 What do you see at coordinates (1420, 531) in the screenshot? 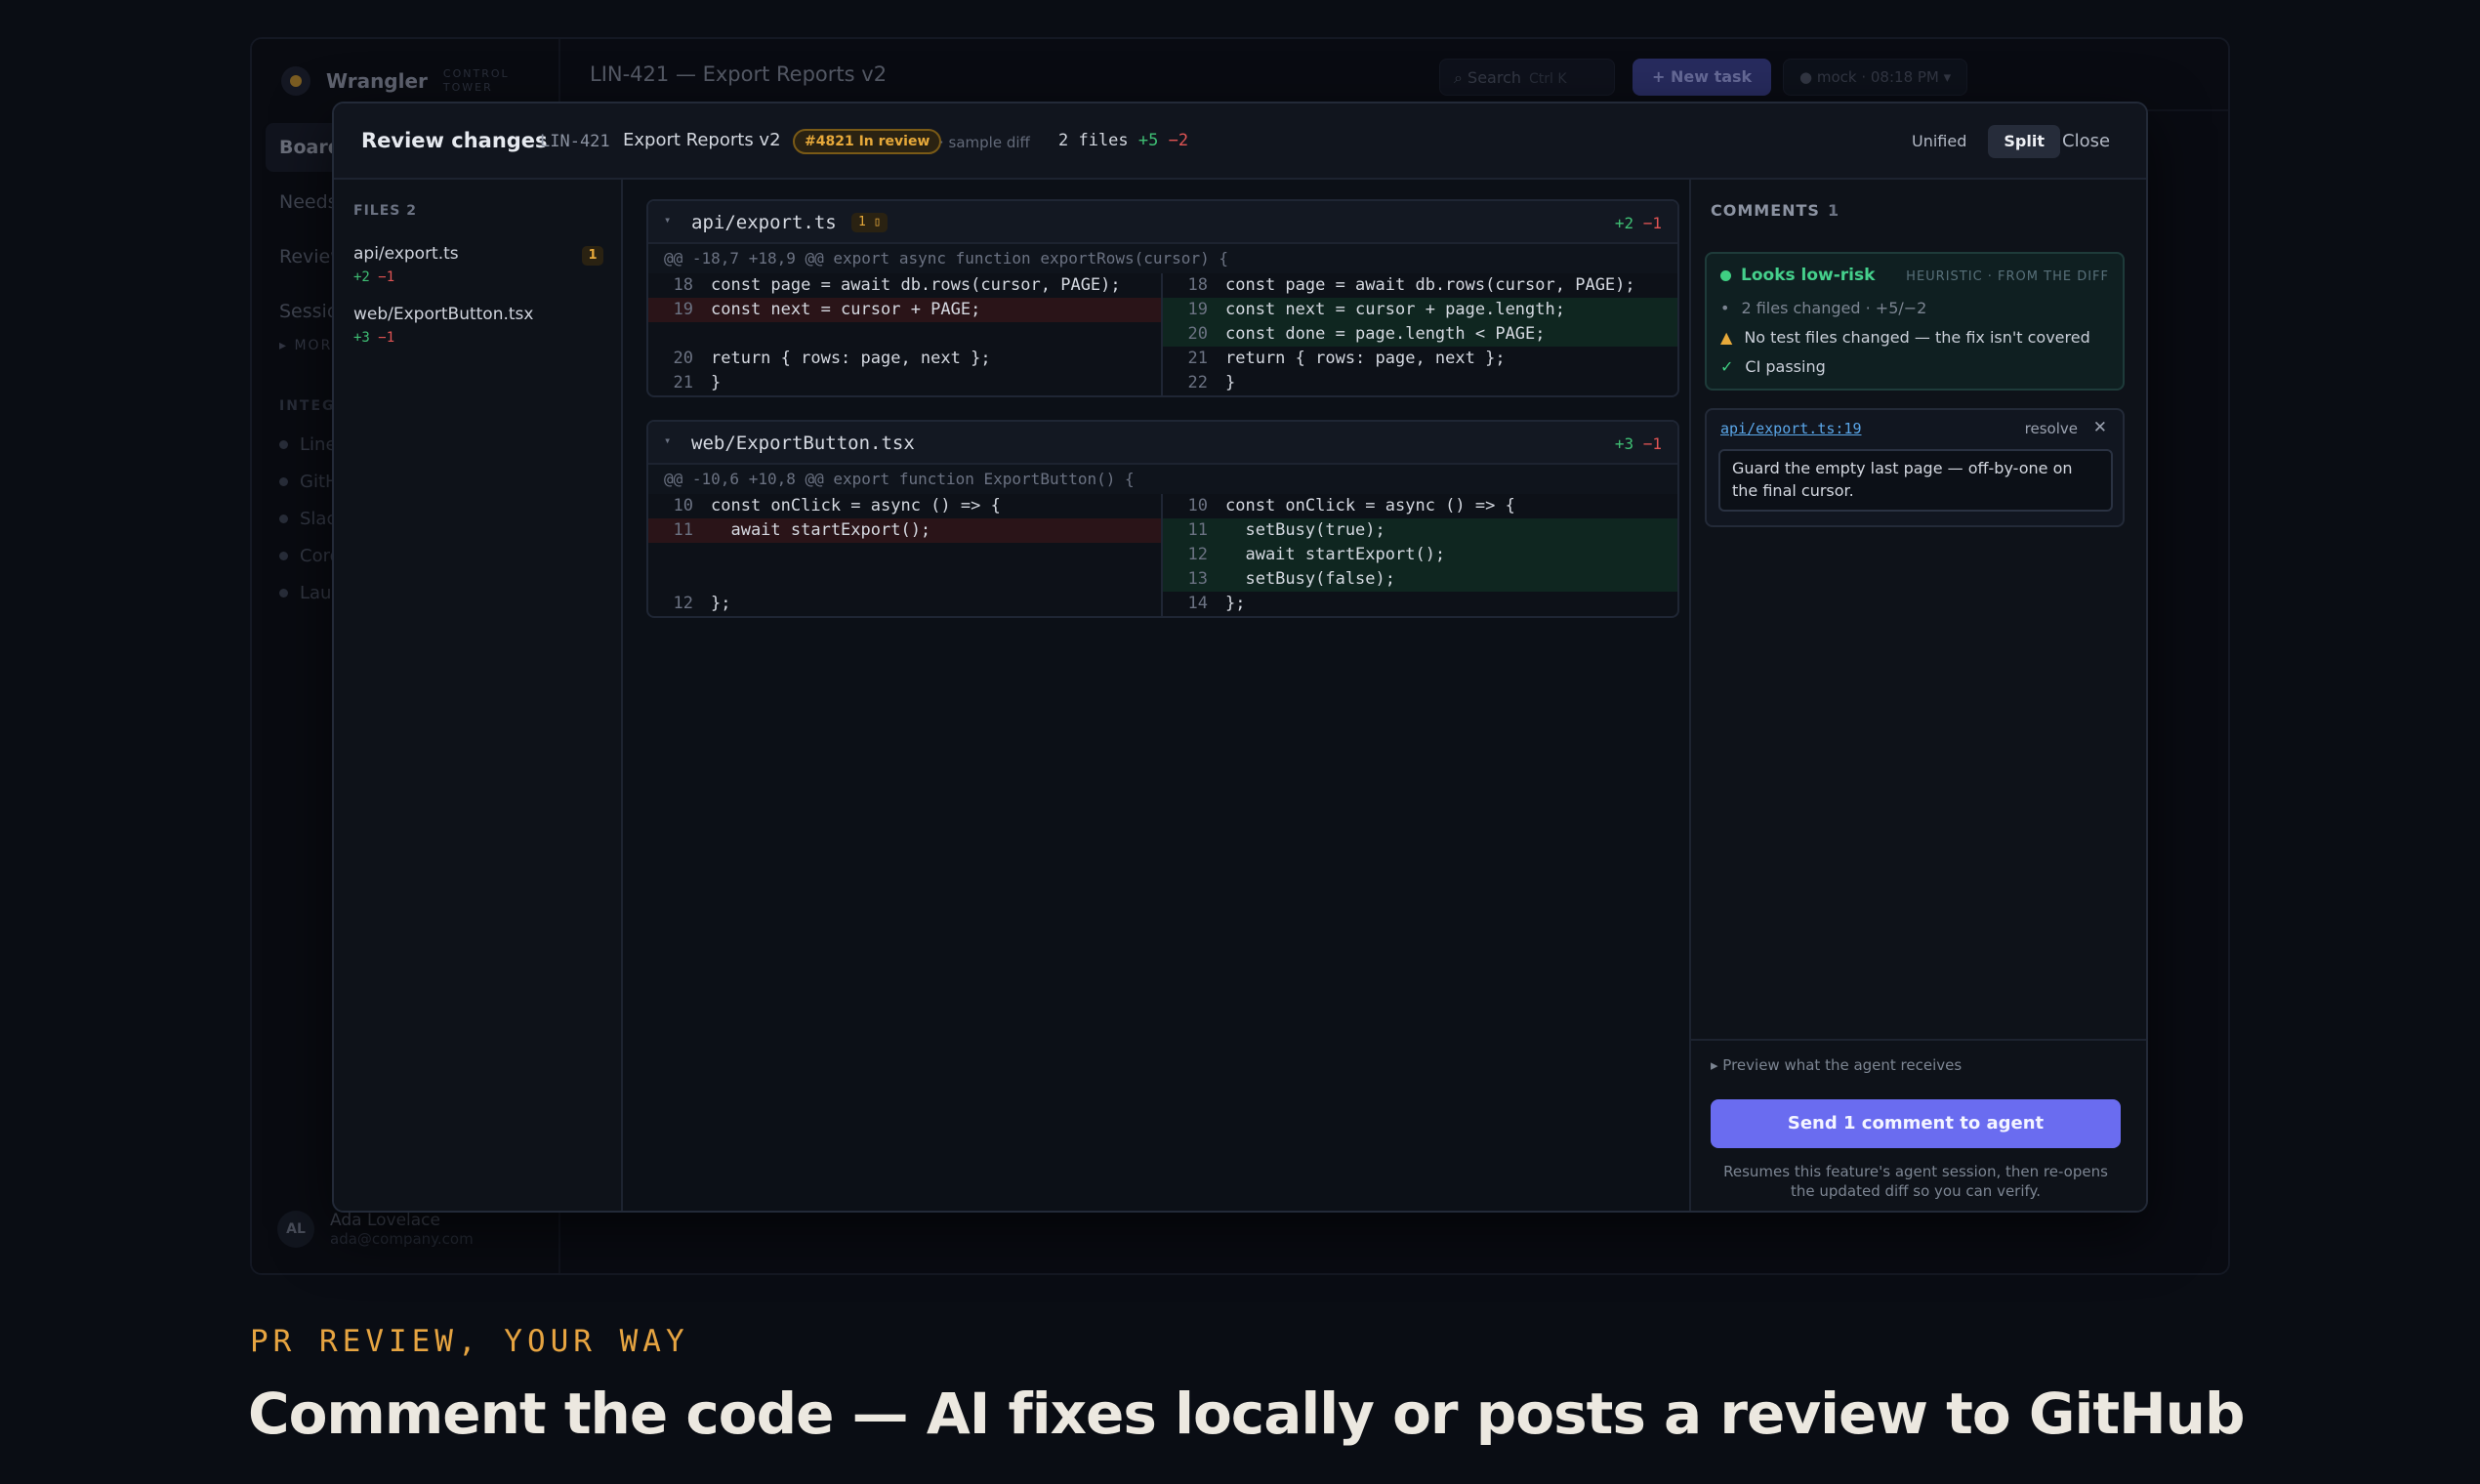
I see `diff-line: 11 setBusy(true);` at bounding box center [1420, 531].